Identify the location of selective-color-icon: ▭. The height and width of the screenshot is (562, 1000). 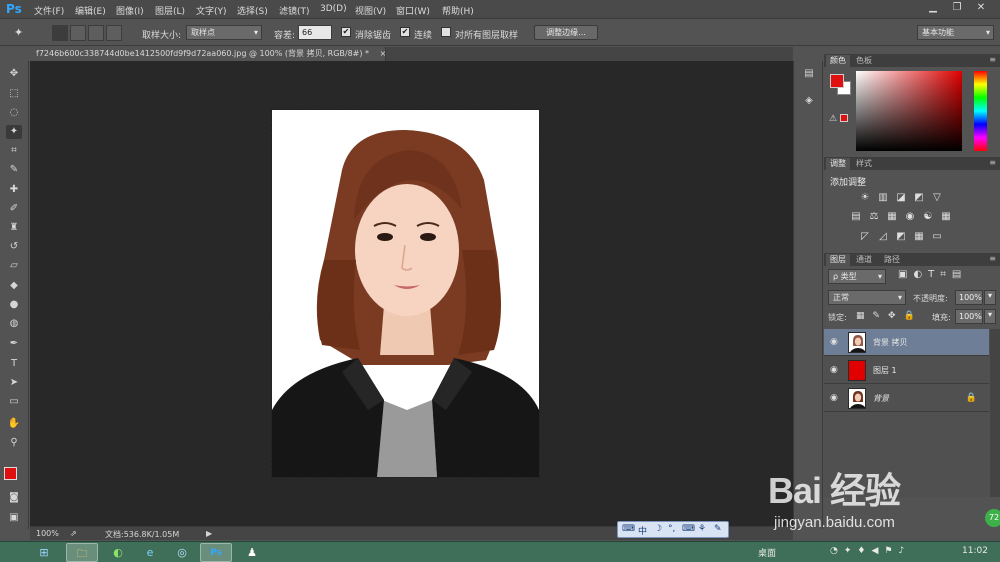
(937, 236).